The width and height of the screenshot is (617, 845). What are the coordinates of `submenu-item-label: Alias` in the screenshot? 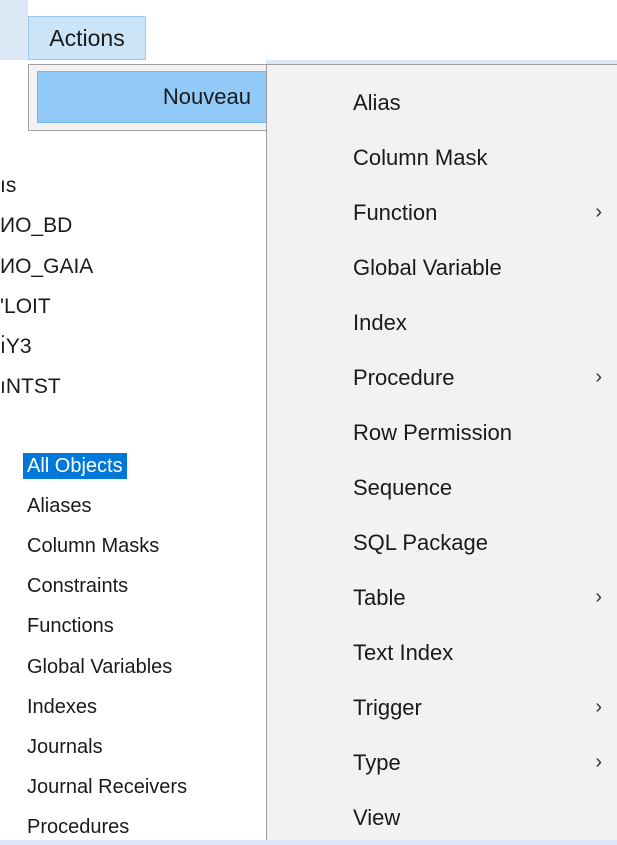 It's located at (377, 102).